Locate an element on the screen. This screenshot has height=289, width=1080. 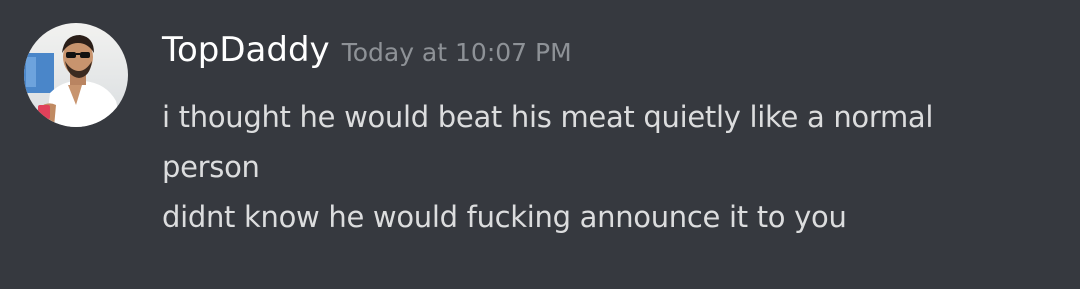
message-header: TopDaddy Today at 10:07 PM is located at coordinates (367, 55).